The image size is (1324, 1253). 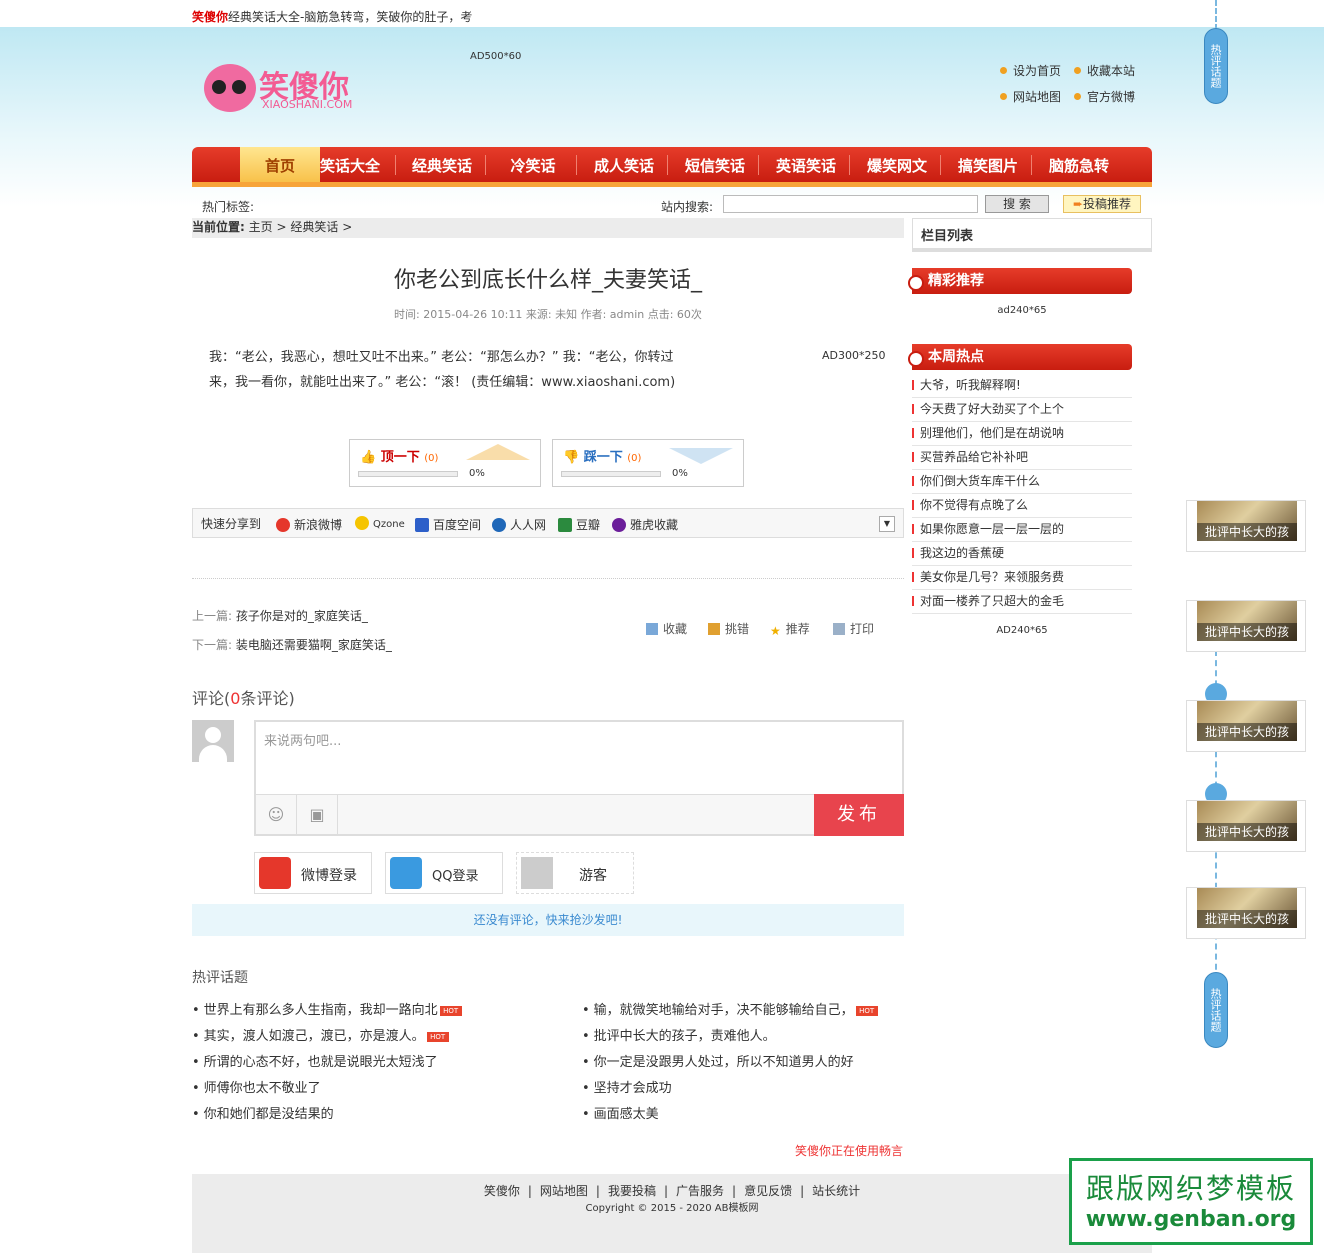 I want to click on share-baidu: 百度空间, so click(x=448, y=524).